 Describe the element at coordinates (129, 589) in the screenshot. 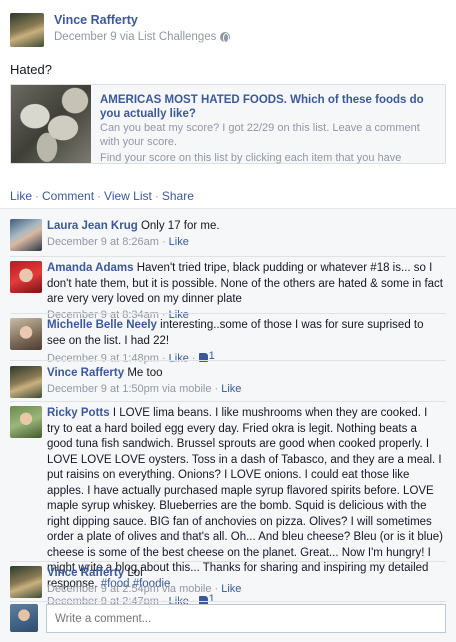

I see `comment-timestamp: December 9 at 2:54pm via mobile` at that location.